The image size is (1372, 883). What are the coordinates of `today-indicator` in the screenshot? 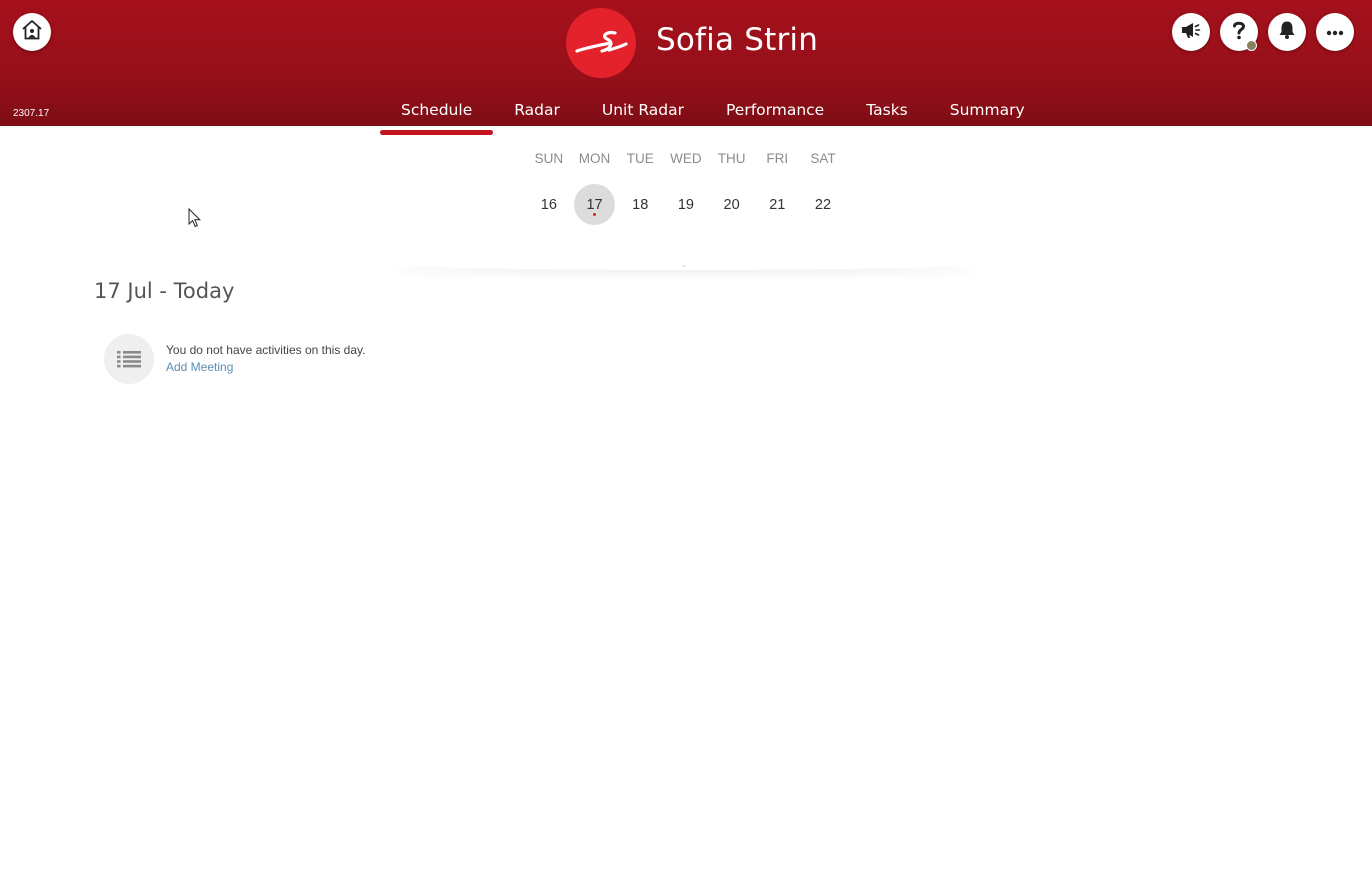 It's located at (595, 214).